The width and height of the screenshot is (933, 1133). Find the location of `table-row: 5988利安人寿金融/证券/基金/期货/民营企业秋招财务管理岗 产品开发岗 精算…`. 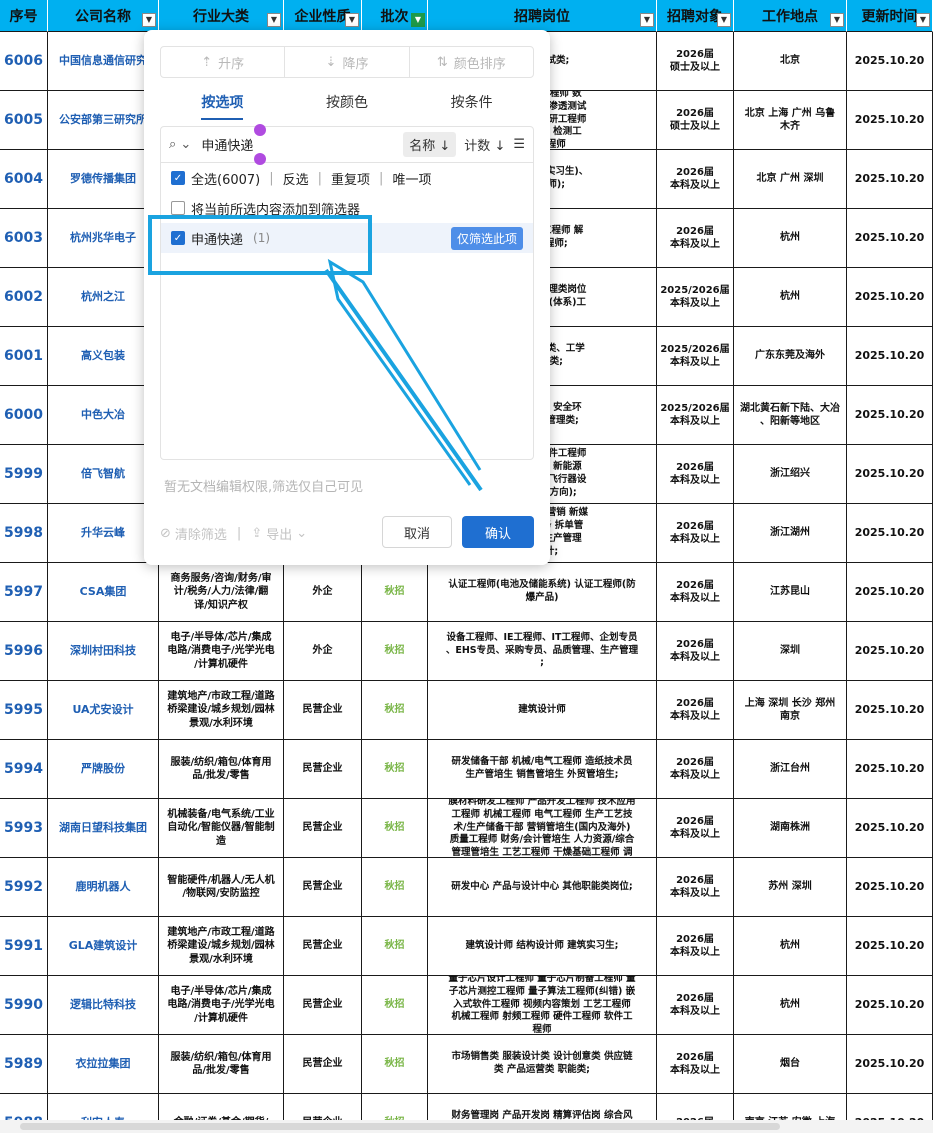

table-row: 5988利安人寿金融/证券/基金/期货/民营企业秋招财务管理岗 产品开发岗 精算… is located at coordinates (466, 1107).